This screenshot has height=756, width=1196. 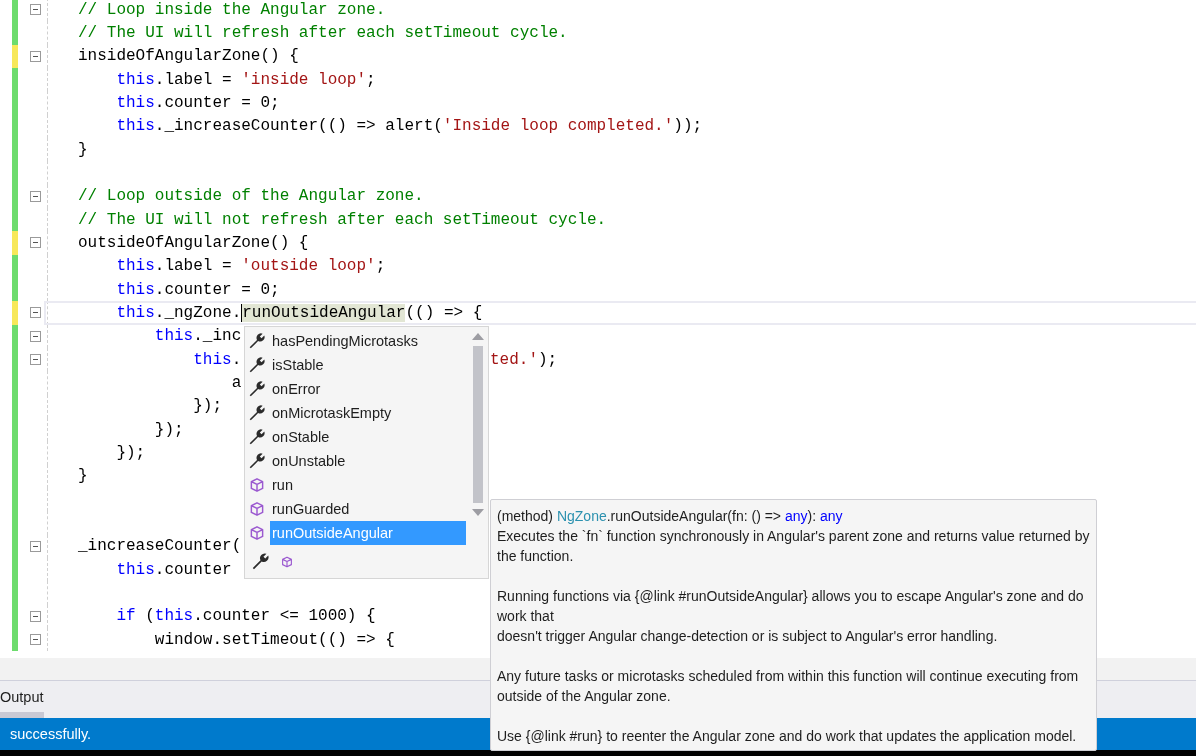 I want to click on completion-item: onStable, so click(x=357, y=437).